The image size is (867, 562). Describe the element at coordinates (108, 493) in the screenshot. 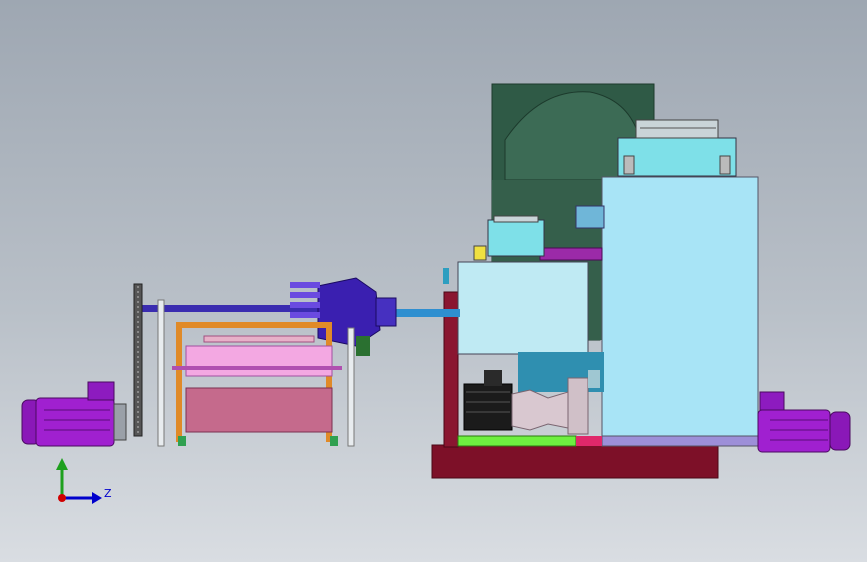

I see `z-axis-label: Z` at that location.